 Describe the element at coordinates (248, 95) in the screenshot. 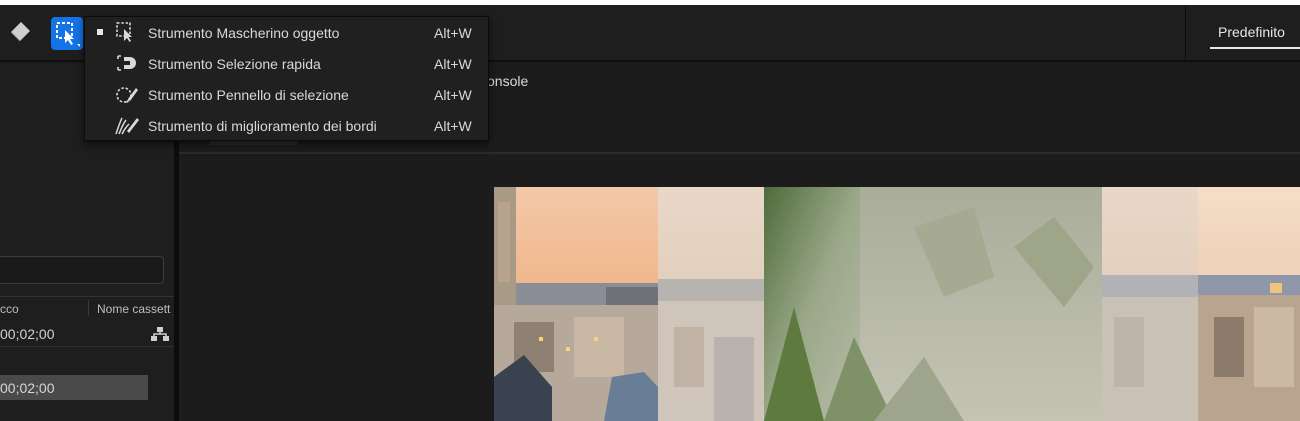

I see `menu-item-label: Strumento Pennello di selezione` at that location.